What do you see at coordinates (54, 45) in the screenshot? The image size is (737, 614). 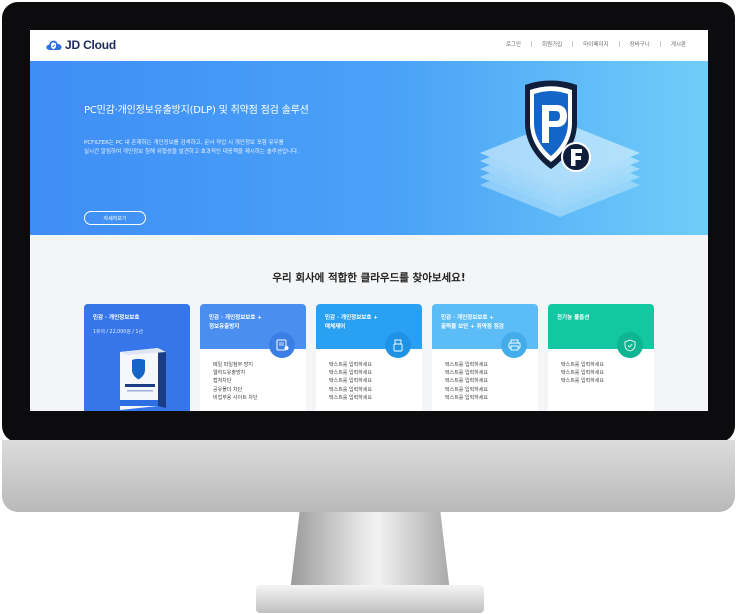 I see `cloud-logo-icon` at bounding box center [54, 45].